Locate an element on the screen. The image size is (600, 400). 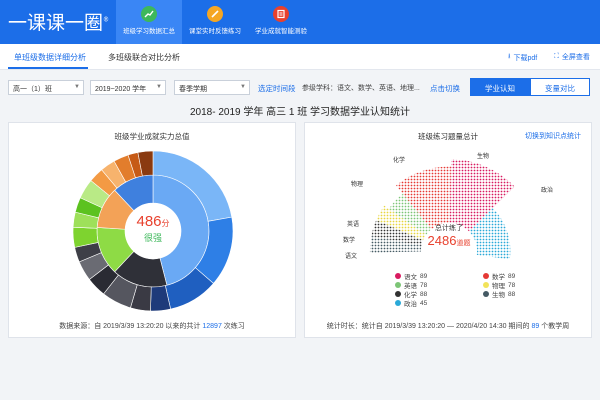
score-level: 很强 is located at coordinates (152, 238).